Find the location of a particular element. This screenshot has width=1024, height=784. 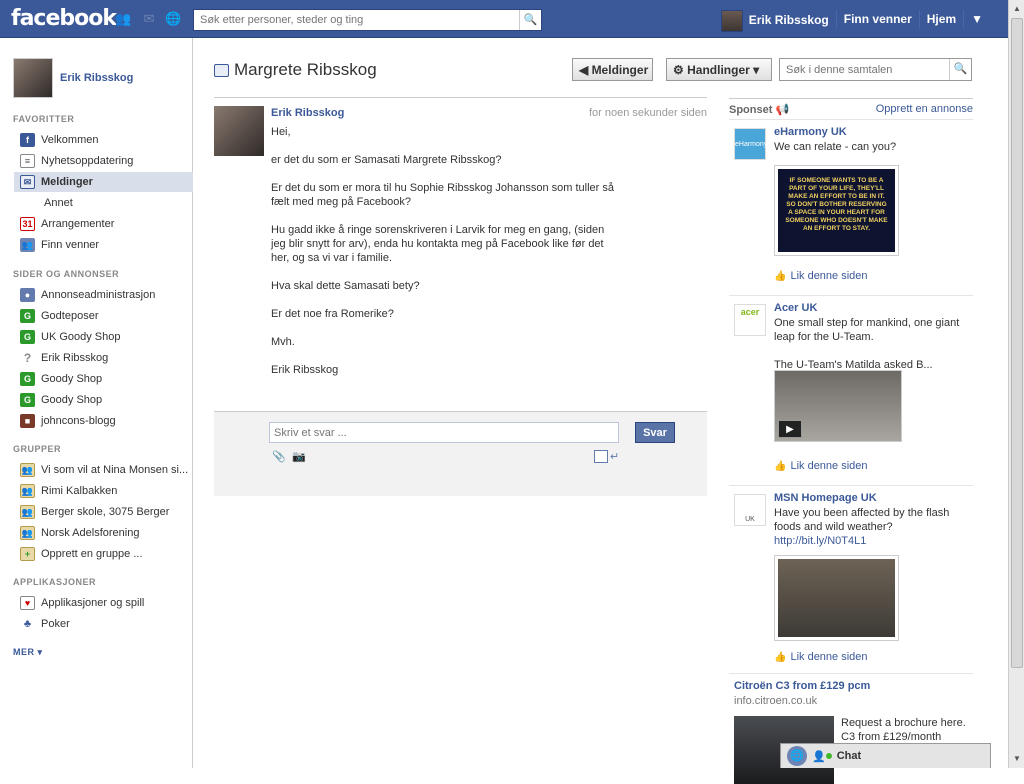

ad-title: Citroën C3 from £129 pcm is located at coordinates (802, 686).